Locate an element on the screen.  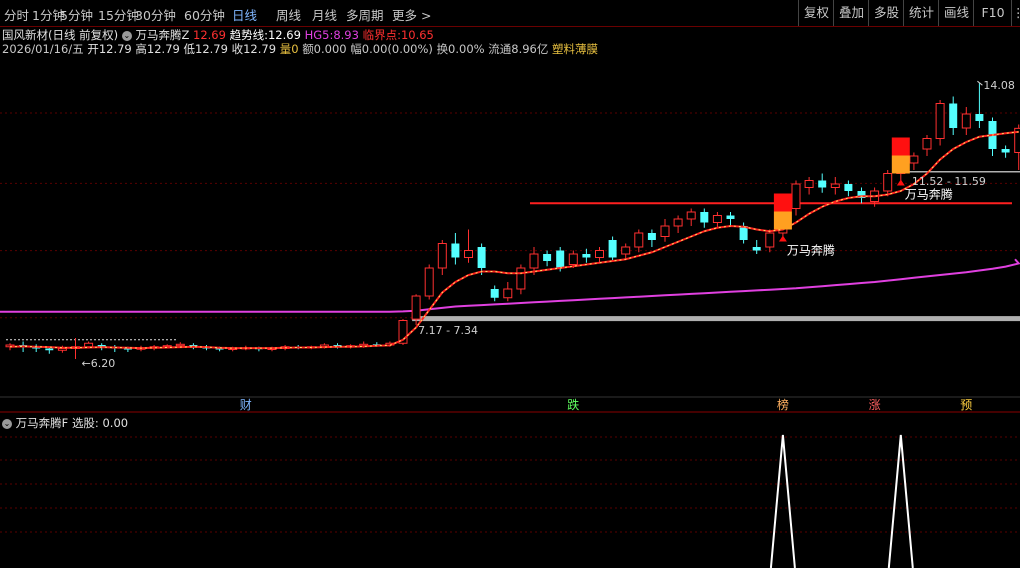
period-tab: 60分钟 is located at coordinates (204, 14).